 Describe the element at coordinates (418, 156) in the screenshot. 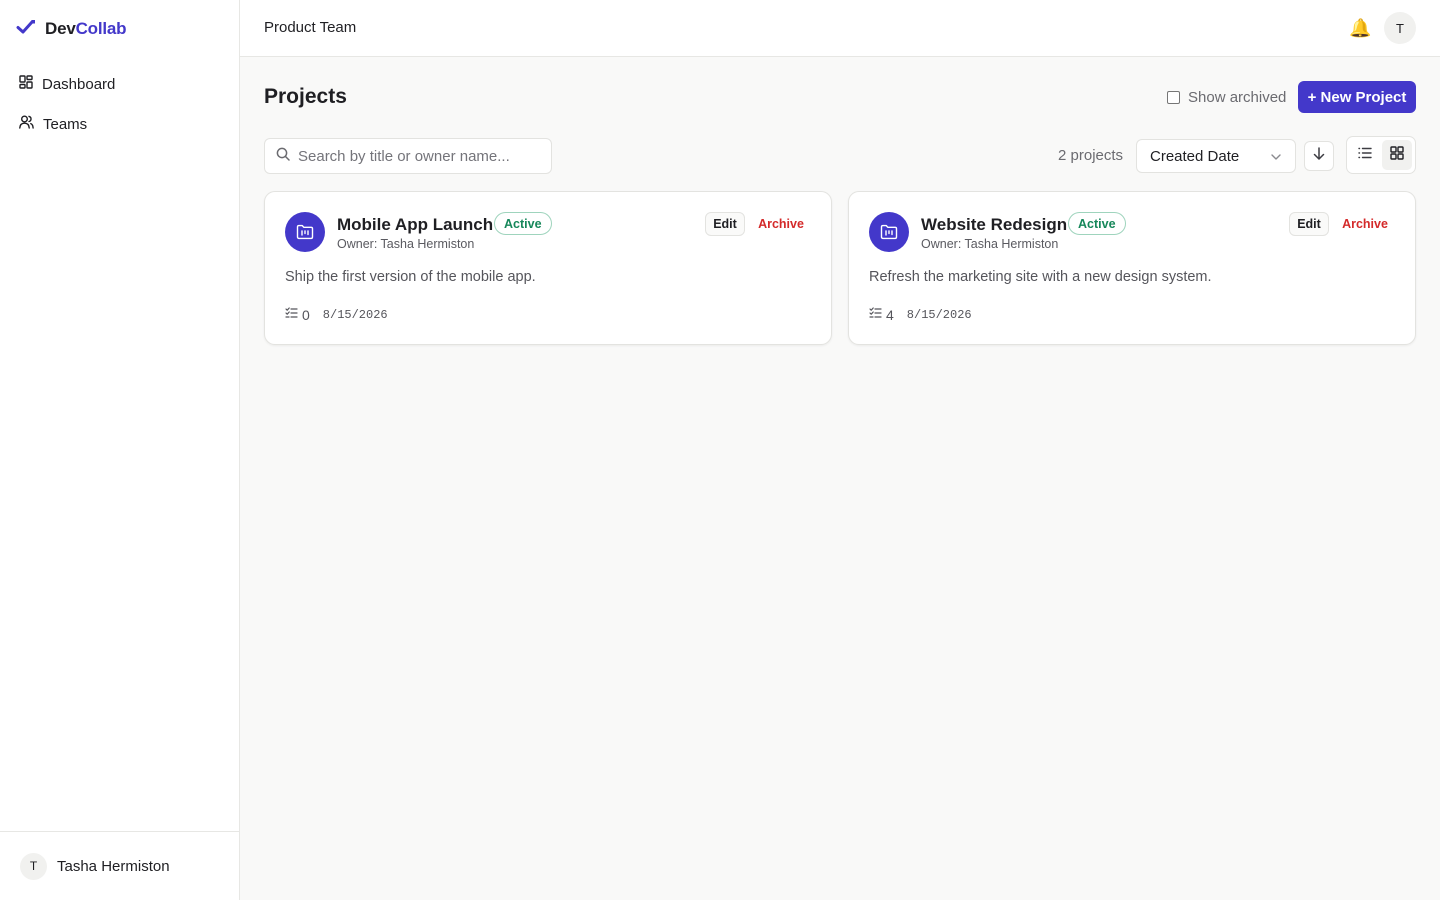

I see `search-input` at that location.